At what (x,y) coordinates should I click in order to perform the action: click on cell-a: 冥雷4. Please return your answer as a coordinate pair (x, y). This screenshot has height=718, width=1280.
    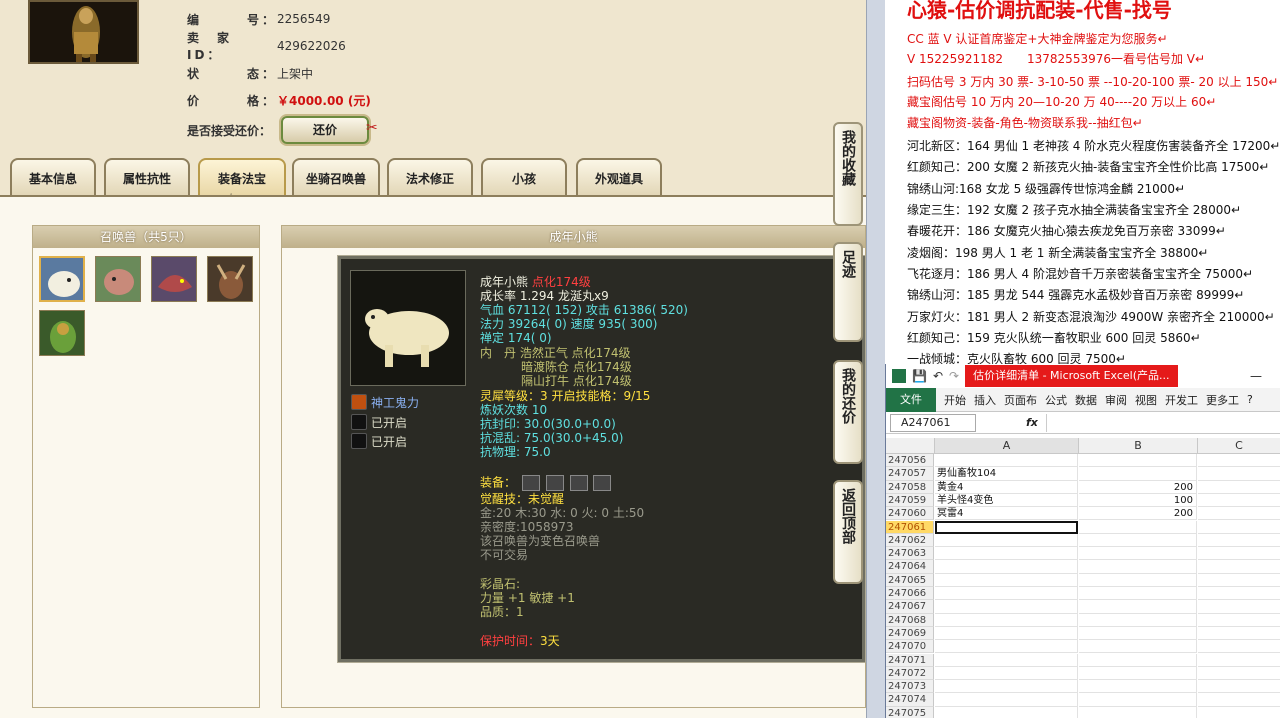
    Looking at the image, I should click on (1006, 514).